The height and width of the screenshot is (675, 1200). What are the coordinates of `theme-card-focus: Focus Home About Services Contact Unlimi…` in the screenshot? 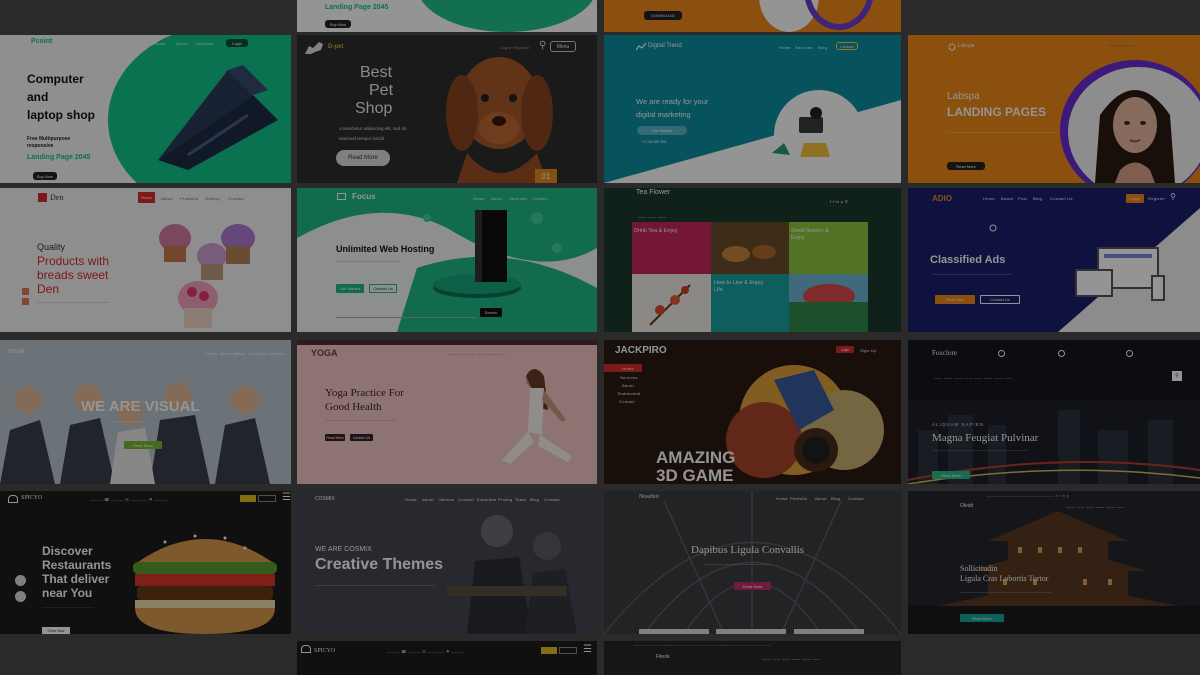 It's located at (447, 260).